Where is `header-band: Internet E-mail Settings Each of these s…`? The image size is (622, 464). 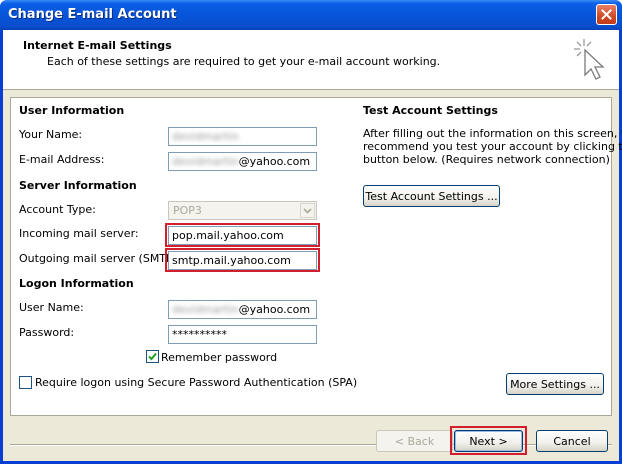 header-band: Internet E-mail Settings Each of these s… is located at coordinates (311, 60).